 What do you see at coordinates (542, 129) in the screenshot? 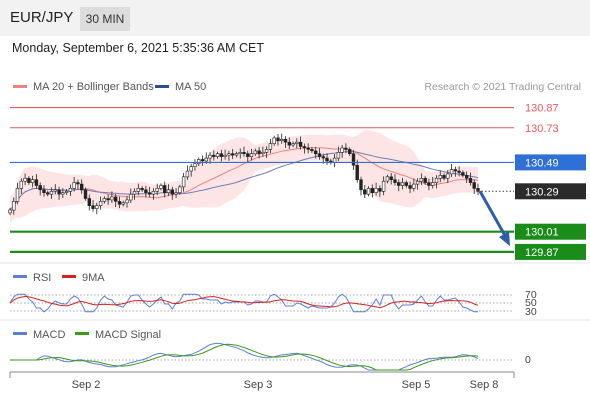
I see `level-label: 130.73` at bounding box center [542, 129].